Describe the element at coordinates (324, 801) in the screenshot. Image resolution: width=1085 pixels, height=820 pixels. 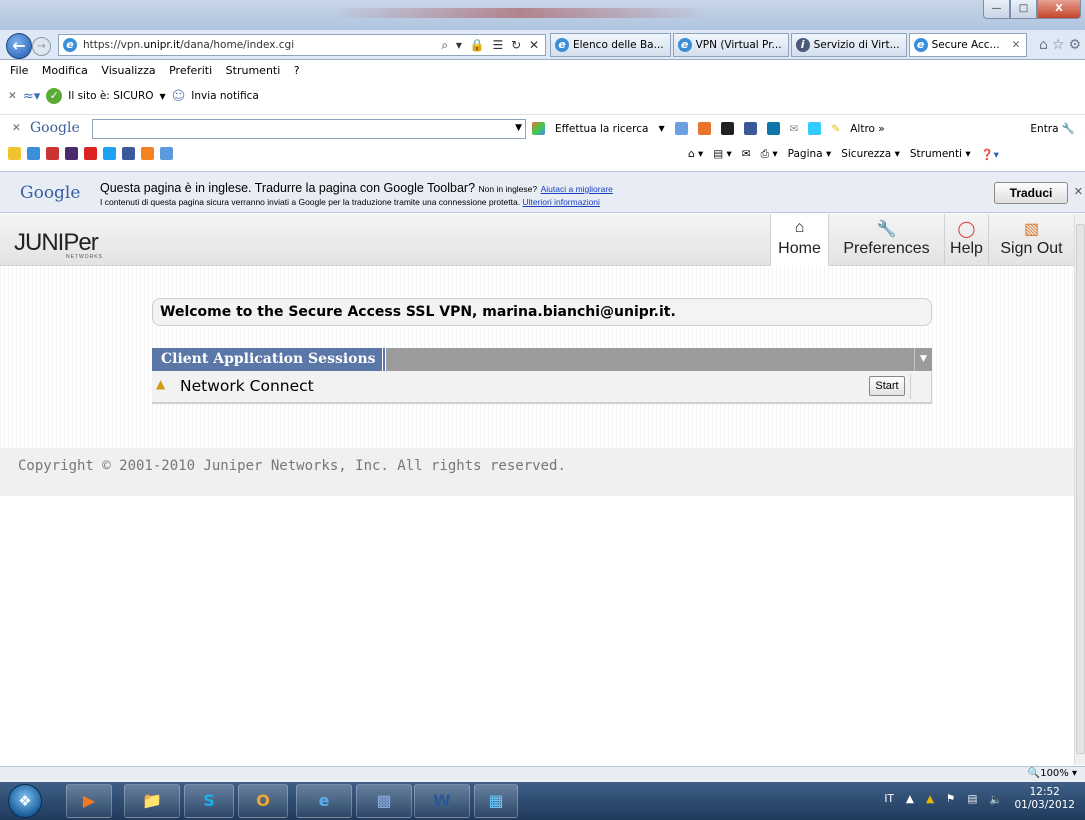
I see `internet-explorer-icon: e` at that location.